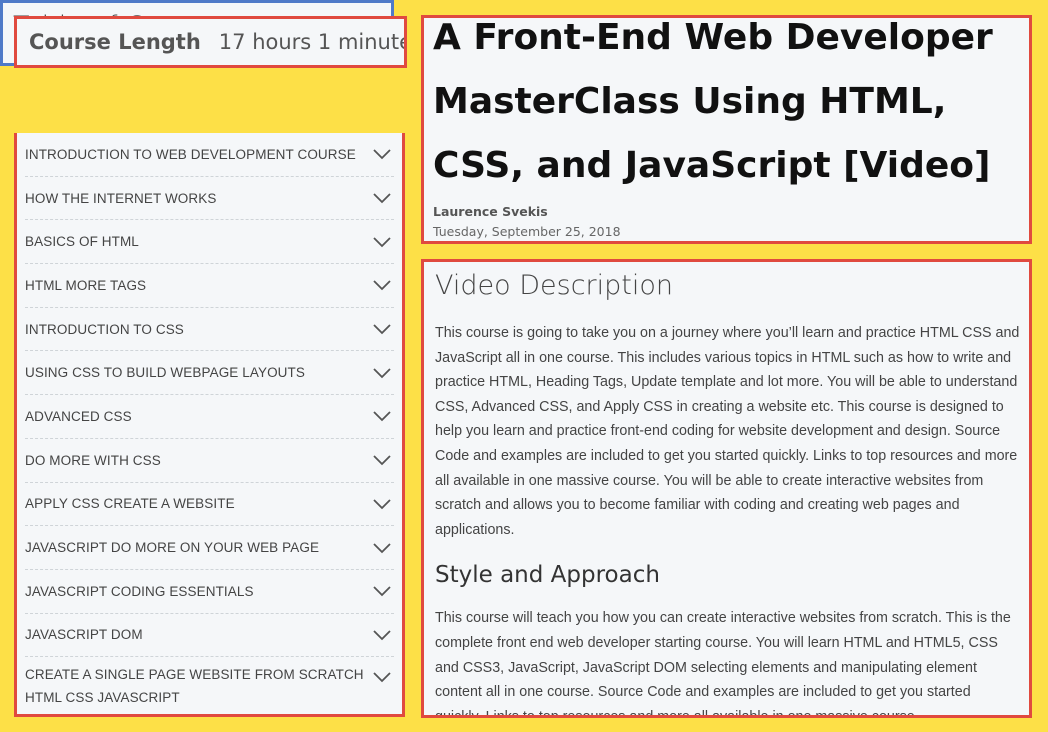 The image size is (1048, 732). I want to click on toc-item-label: INTRODUCTION TO CSS, so click(104, 329).